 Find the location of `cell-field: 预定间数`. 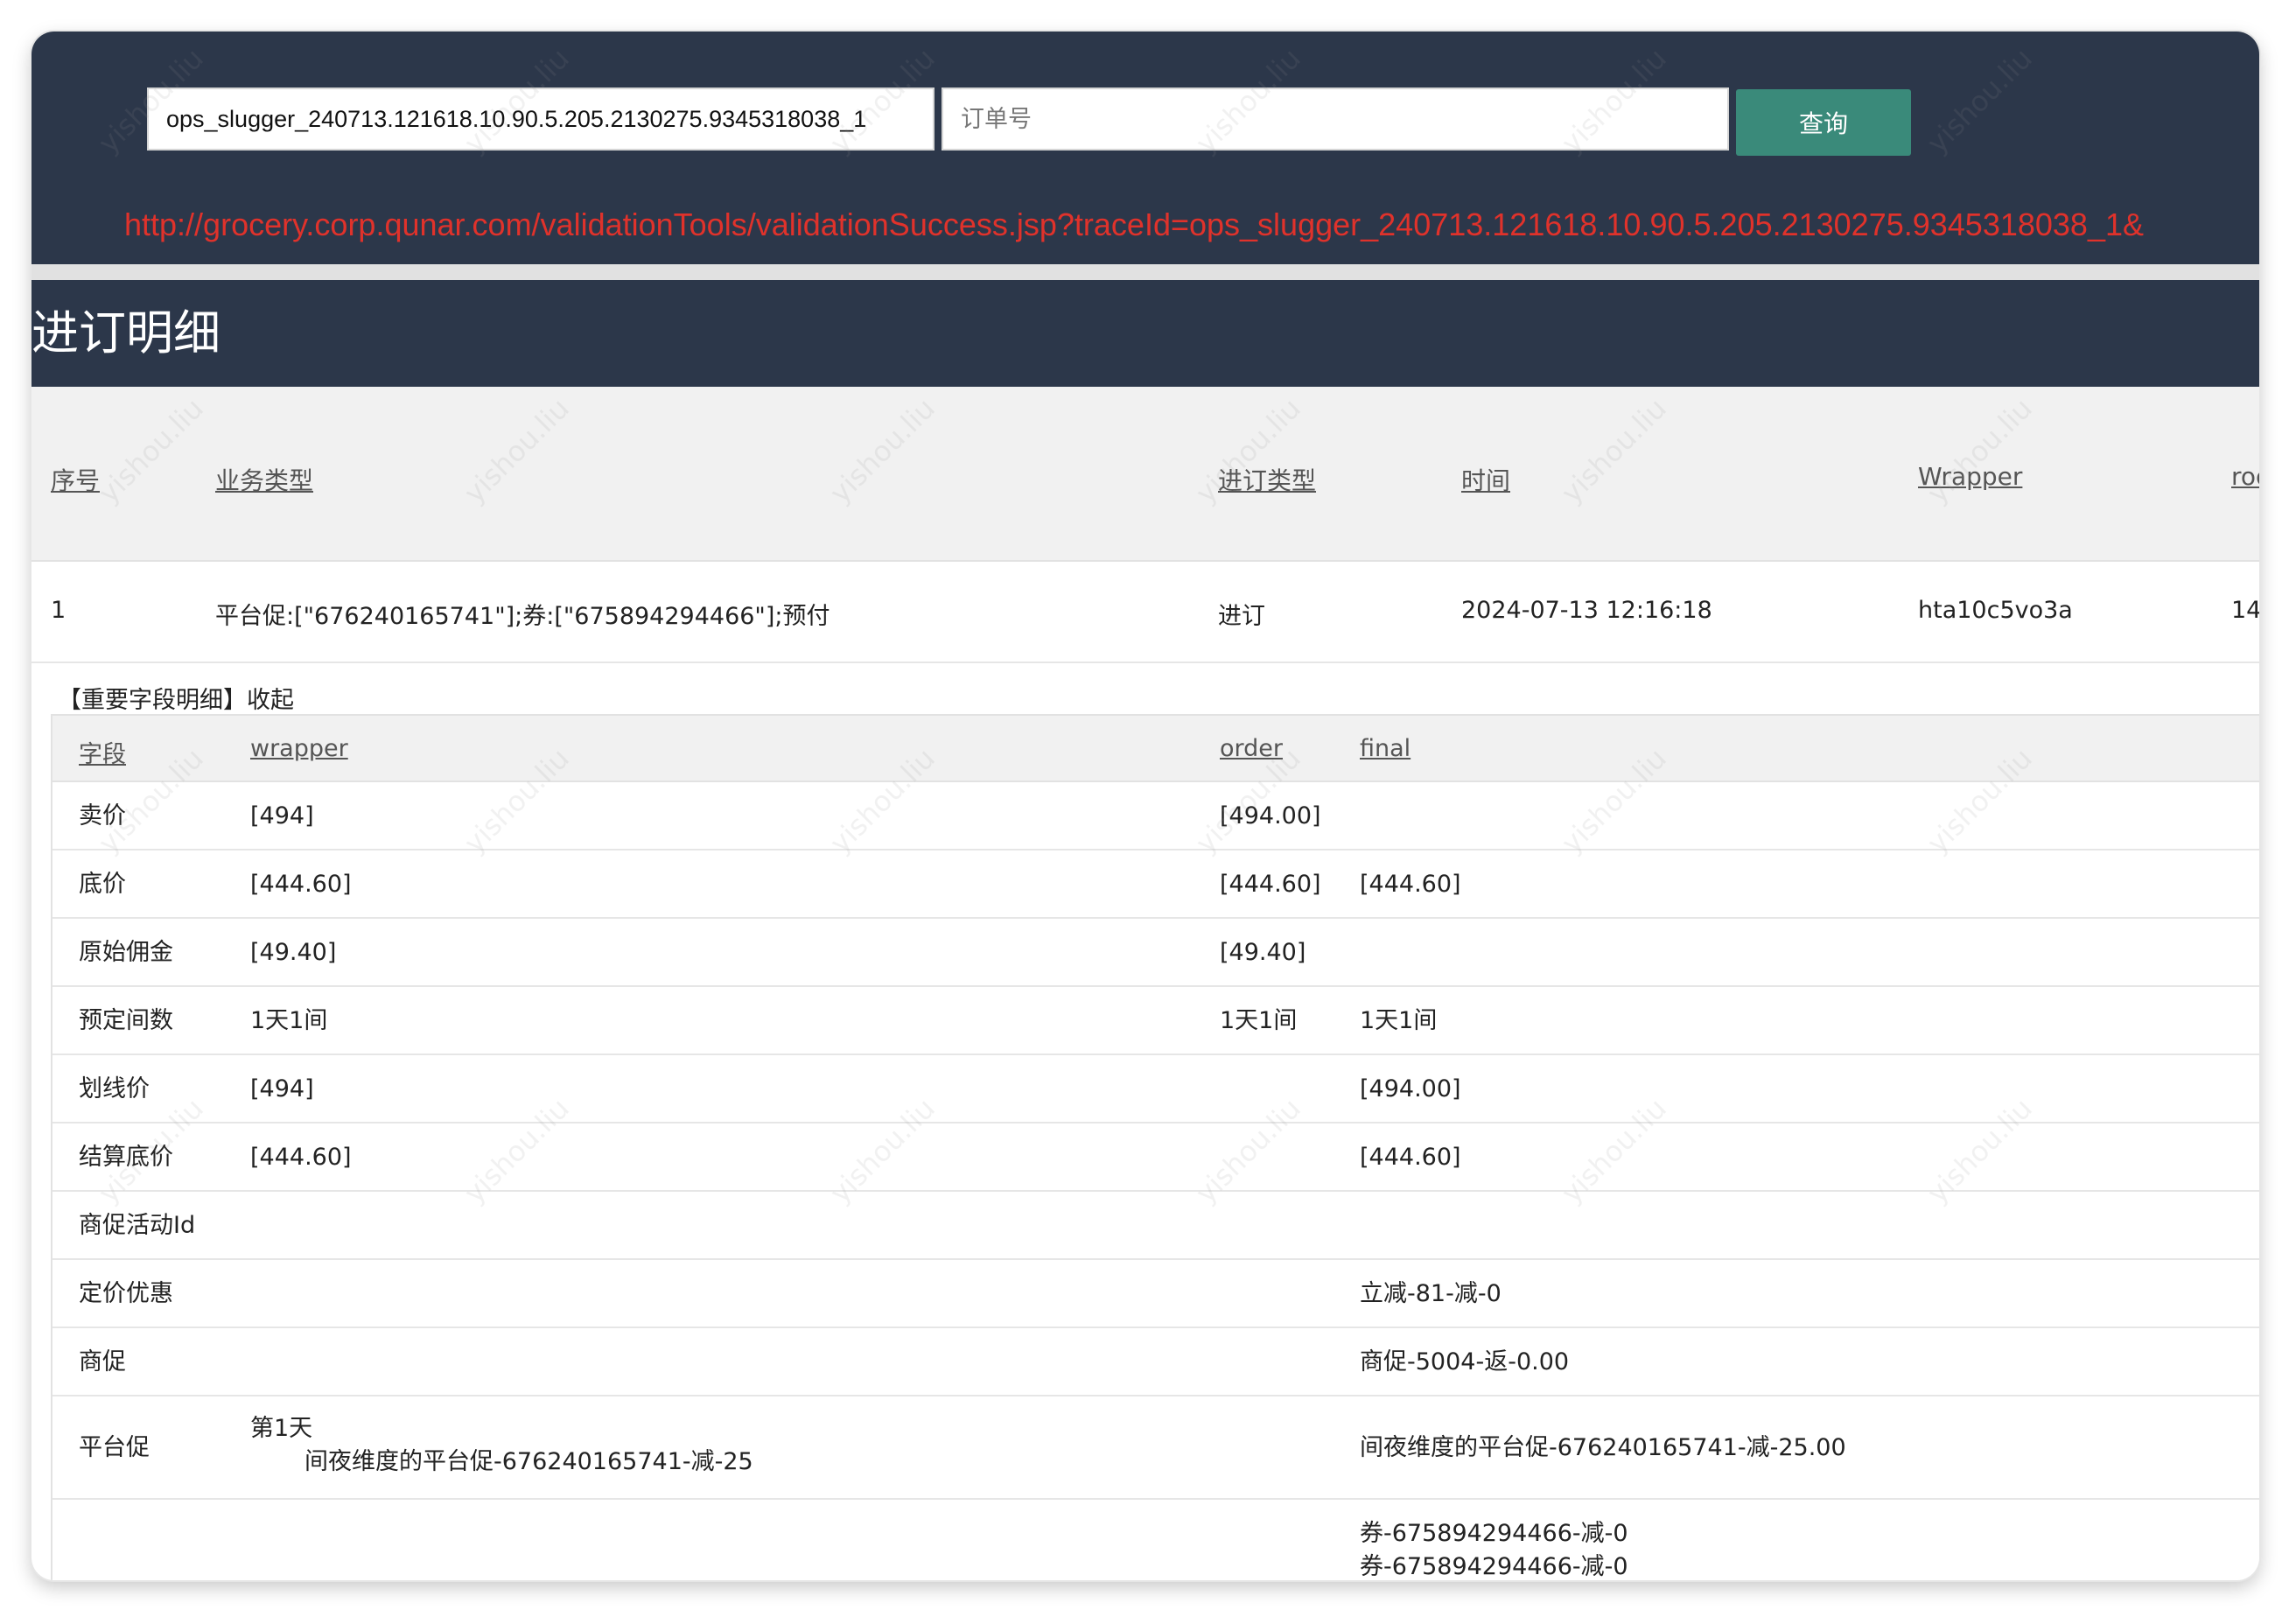

cell-field: 预定间数 is located at coordinates (126, 1020).